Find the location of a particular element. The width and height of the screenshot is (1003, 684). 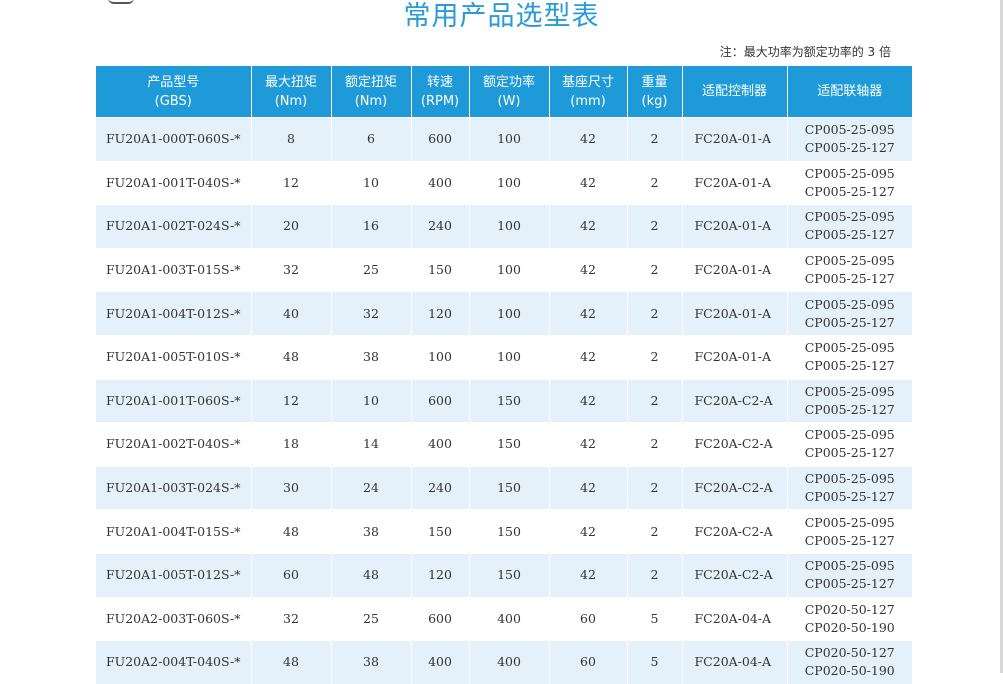

col-header-label: 适配联轴器 is located at coordinates (850, 91).